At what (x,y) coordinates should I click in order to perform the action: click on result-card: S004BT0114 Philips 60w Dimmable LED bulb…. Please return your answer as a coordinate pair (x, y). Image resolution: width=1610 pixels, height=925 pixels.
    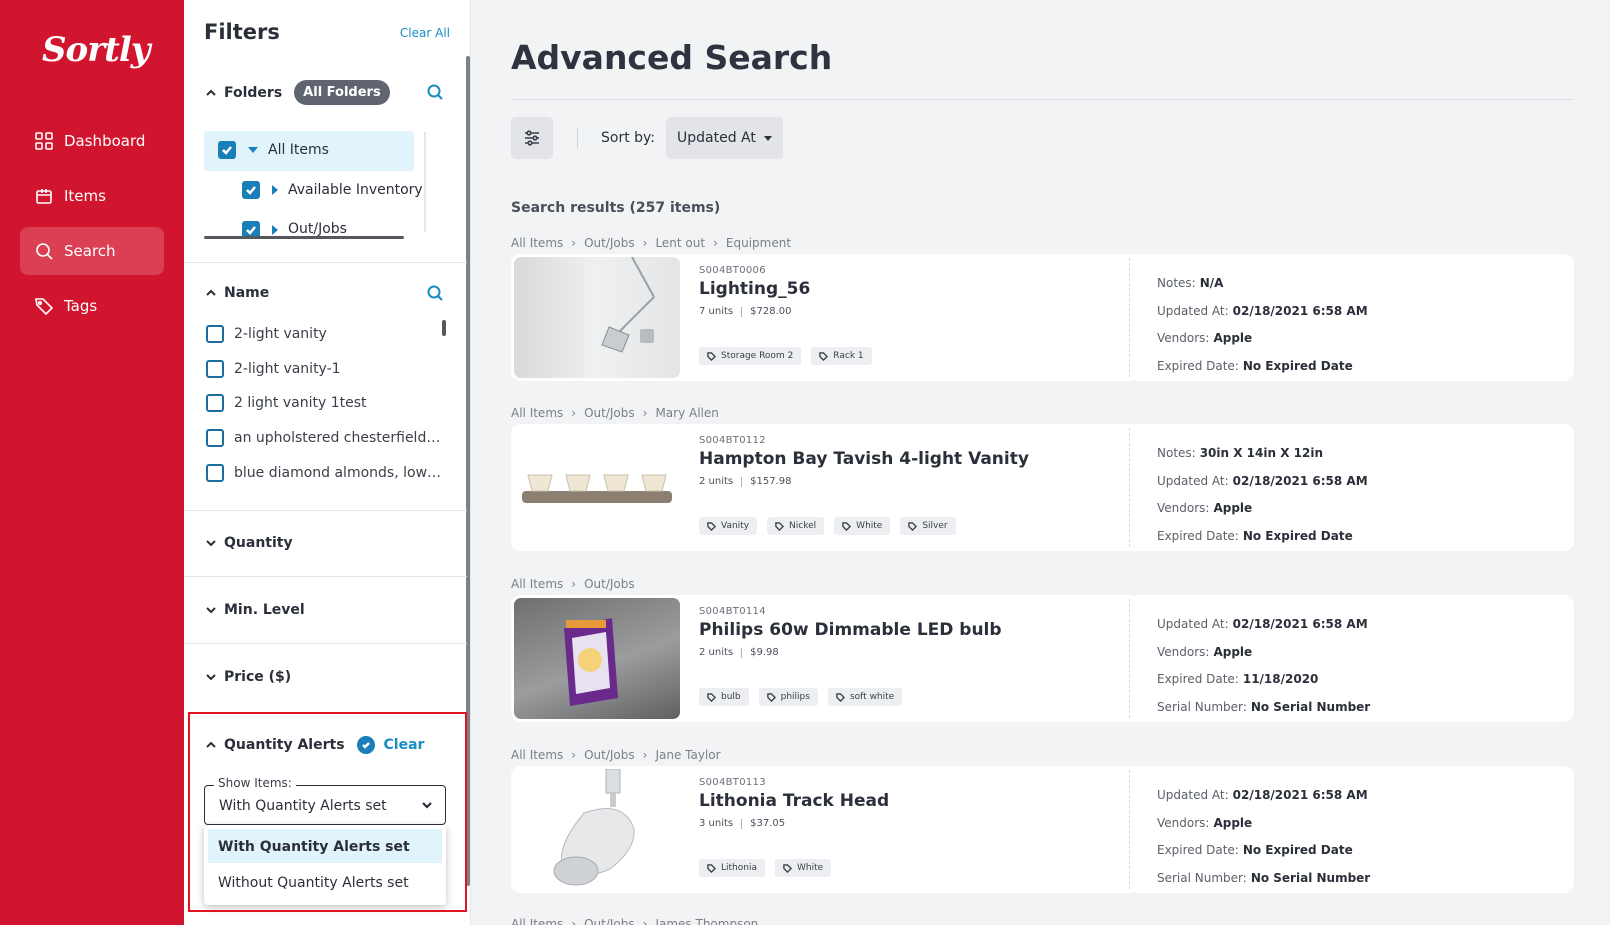
    Looking at the image, I should click on (1042, 658).